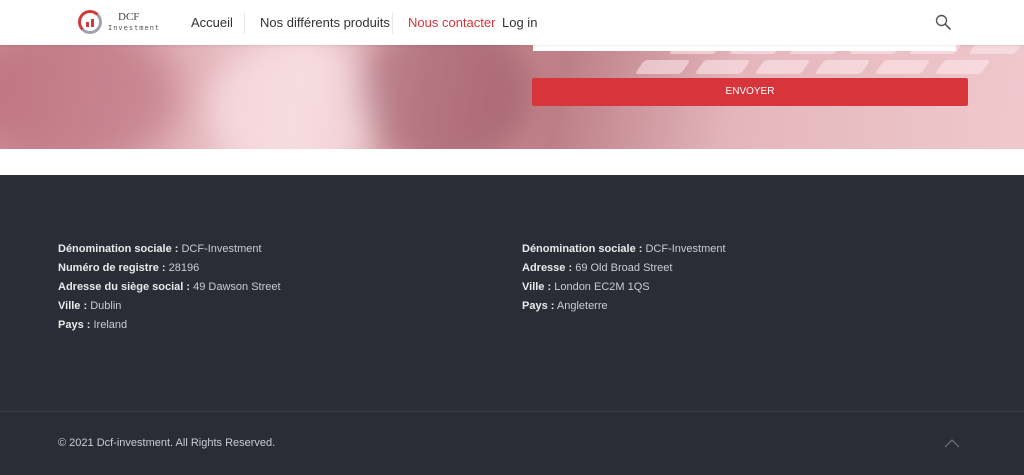  What do you see at coordinates (451, 22) in the screenshot?
I see `nav-contact: Nous contacter` at bounding box center [451, 22].